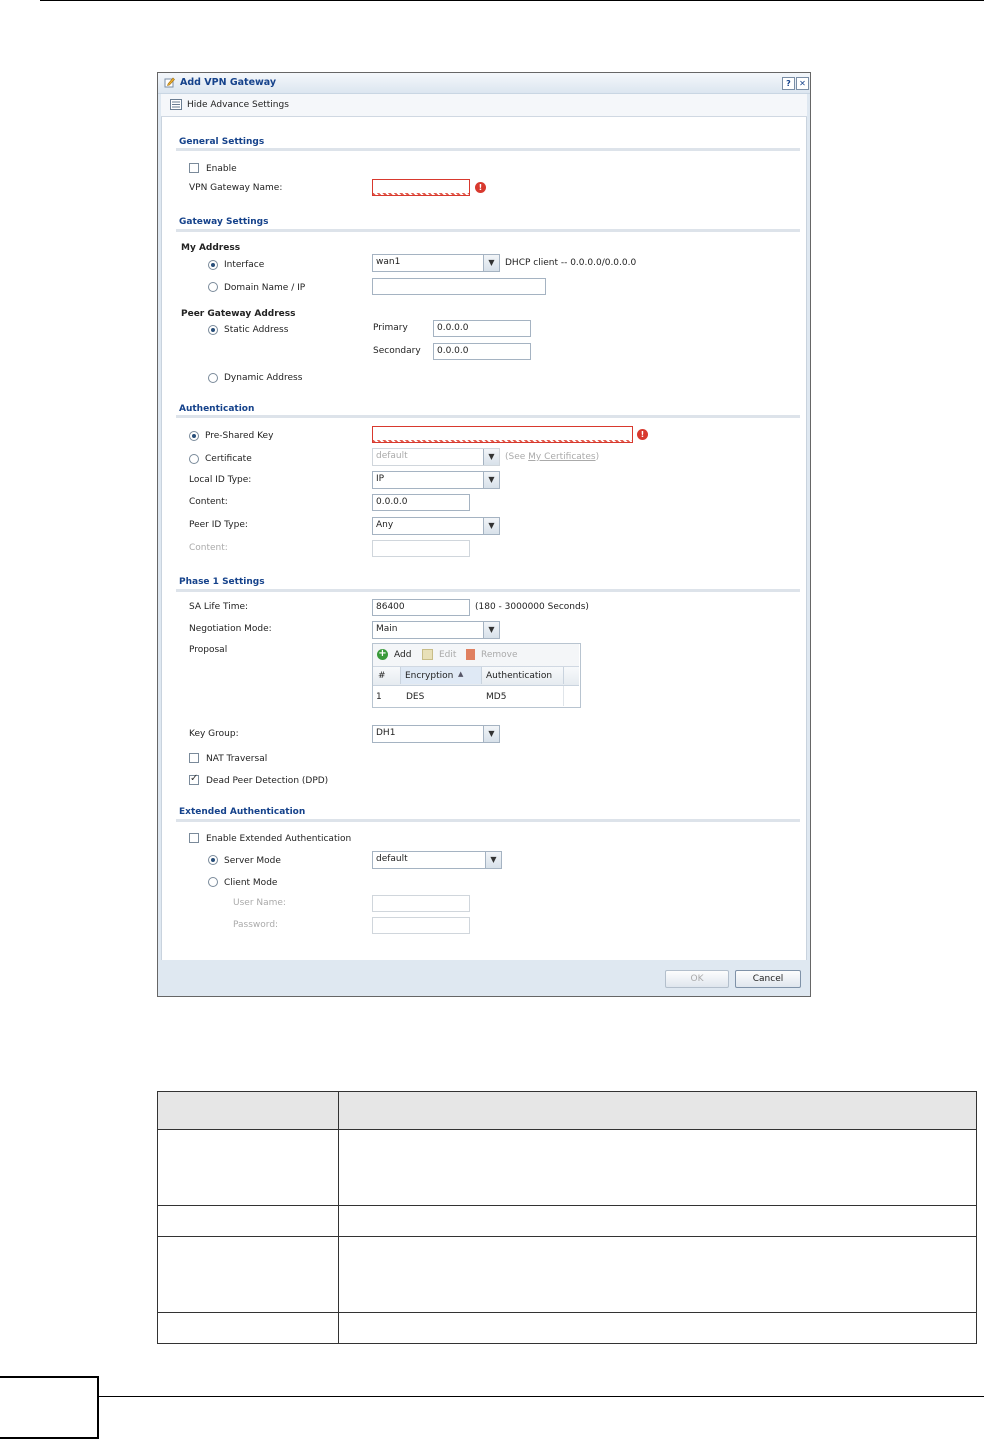  Describe the element at coordinates (482, 351) in the screenshot. I see `secondary-input: 0.0.0.0` at that location.